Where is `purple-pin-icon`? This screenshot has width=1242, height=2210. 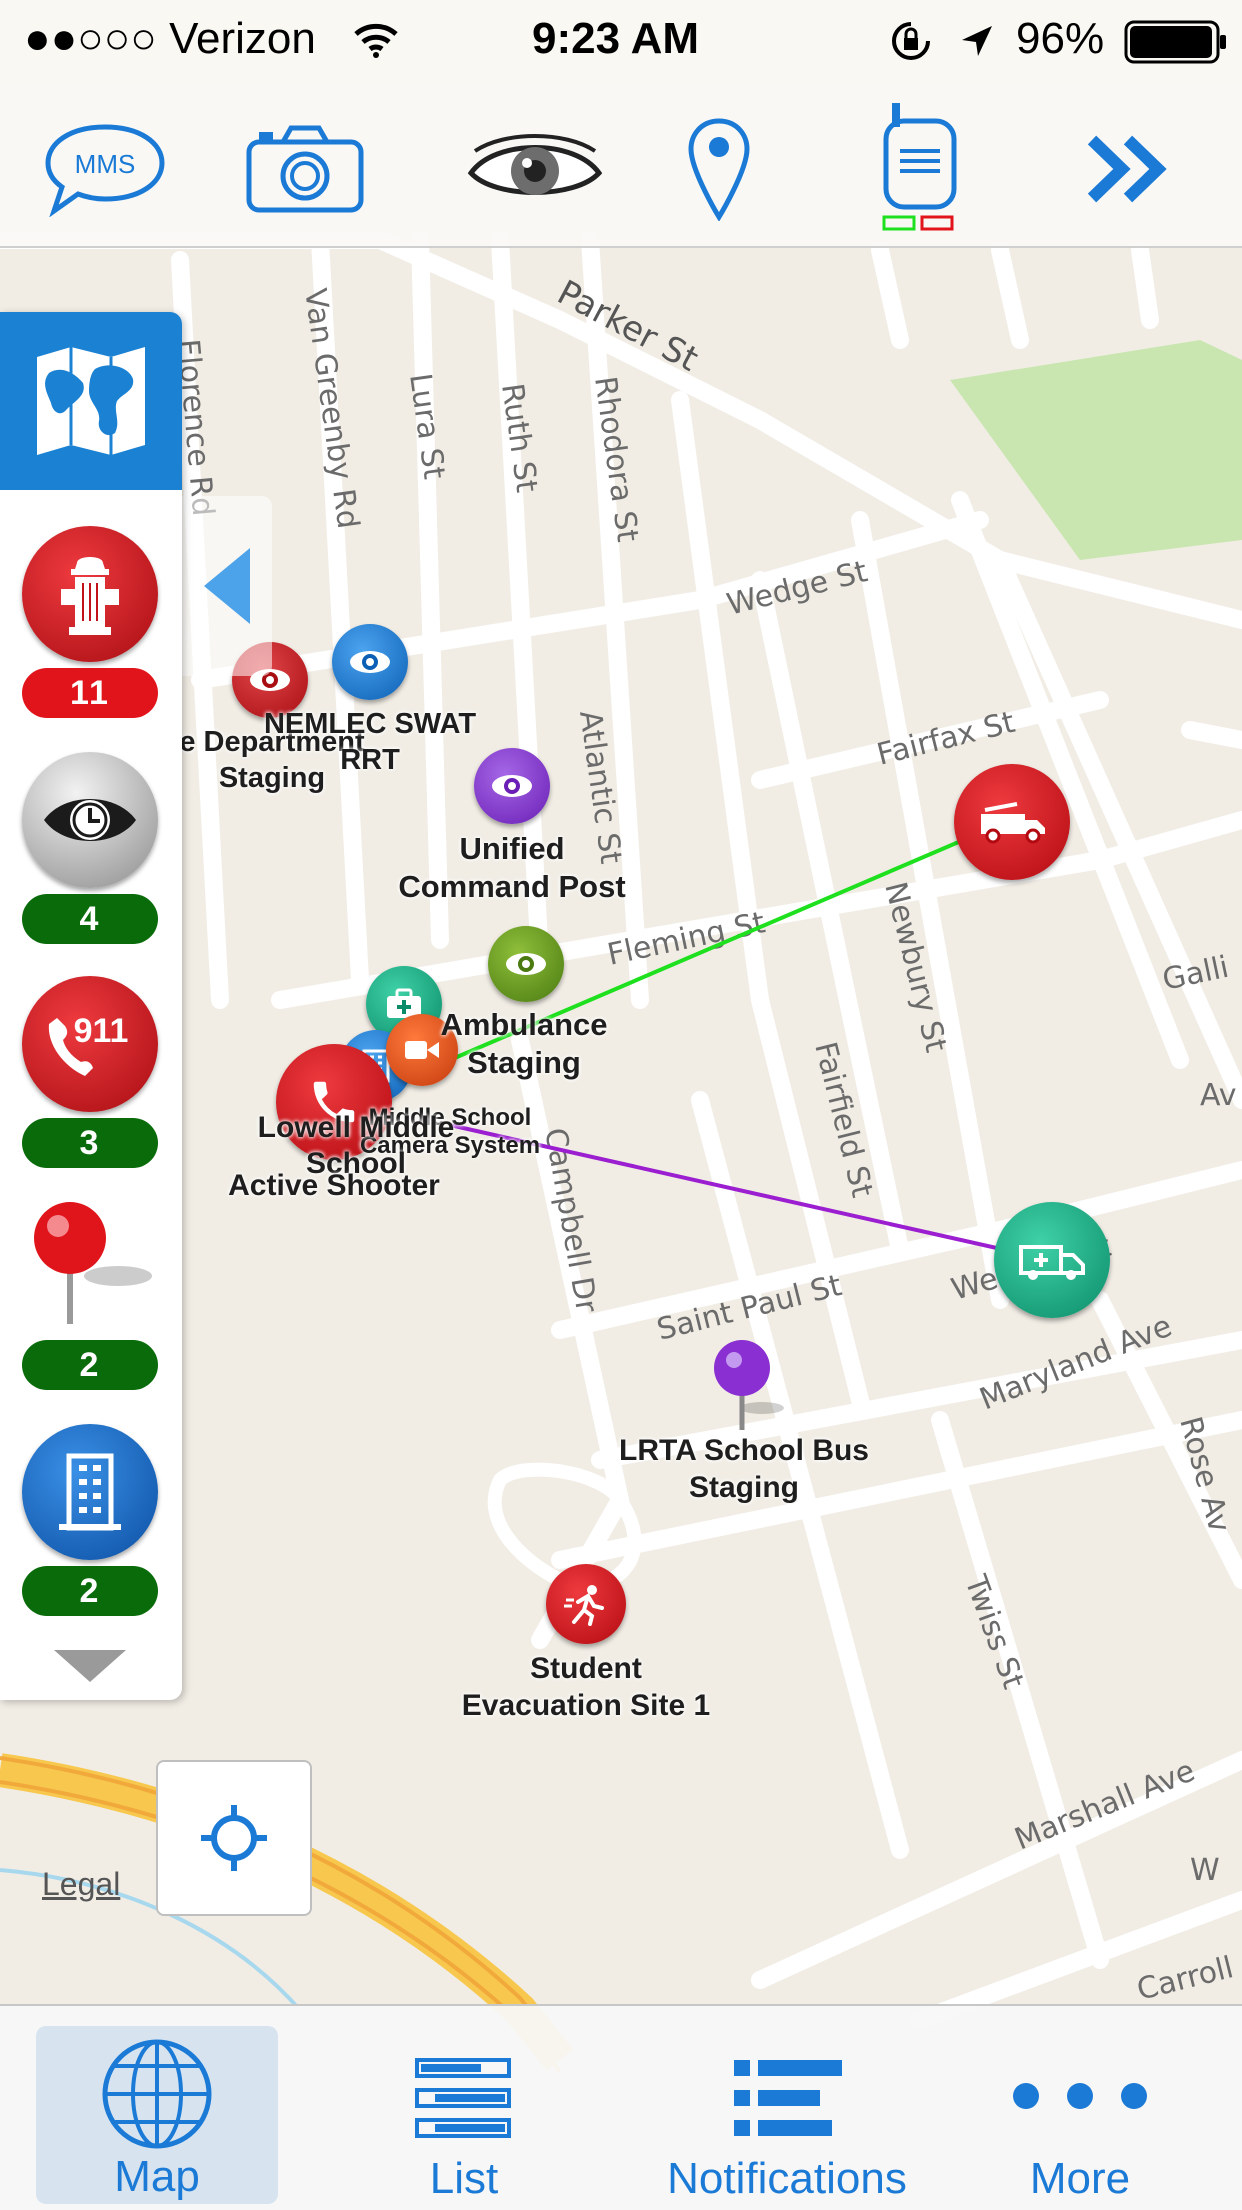 purple-pin-icon is located at coordinates (749, 1385).